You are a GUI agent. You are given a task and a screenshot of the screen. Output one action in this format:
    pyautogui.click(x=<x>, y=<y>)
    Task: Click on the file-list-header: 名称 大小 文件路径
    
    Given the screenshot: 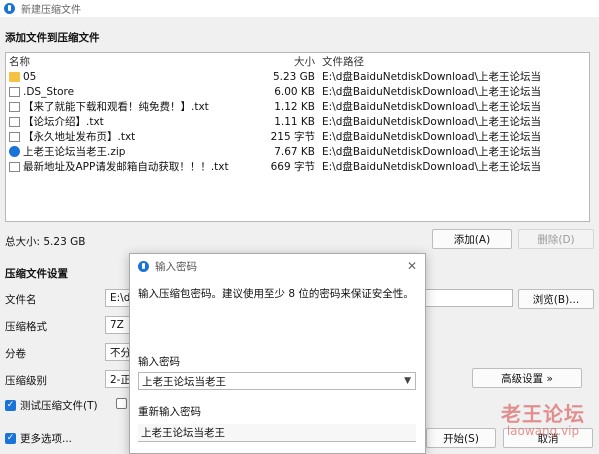 What is the action you would take?
    pyautogui.click(x=297, y=61)
    